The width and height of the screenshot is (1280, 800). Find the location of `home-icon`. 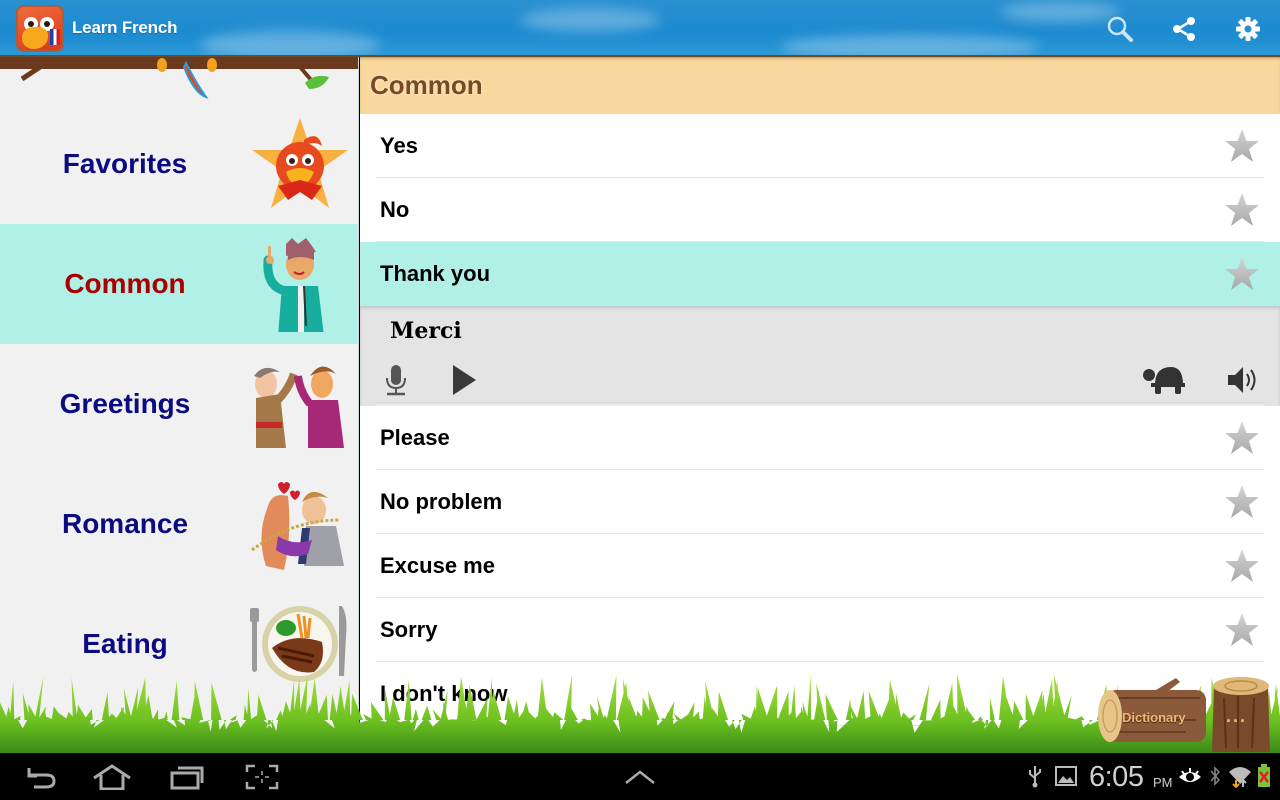

home-icon is located at coordinates (112, 777).